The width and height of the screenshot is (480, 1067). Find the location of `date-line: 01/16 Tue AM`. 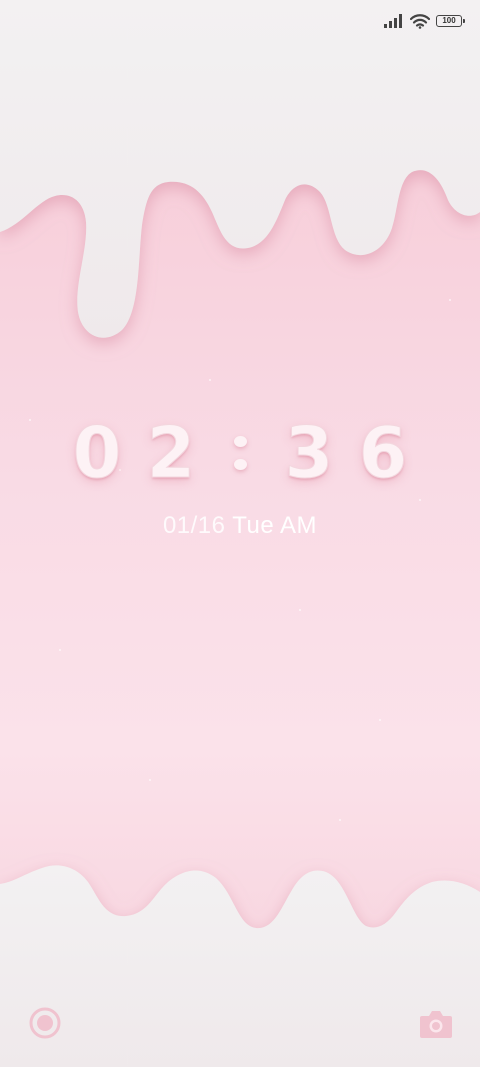

date-line: 01/16 Tue AM is located at coordinates (240, 526).